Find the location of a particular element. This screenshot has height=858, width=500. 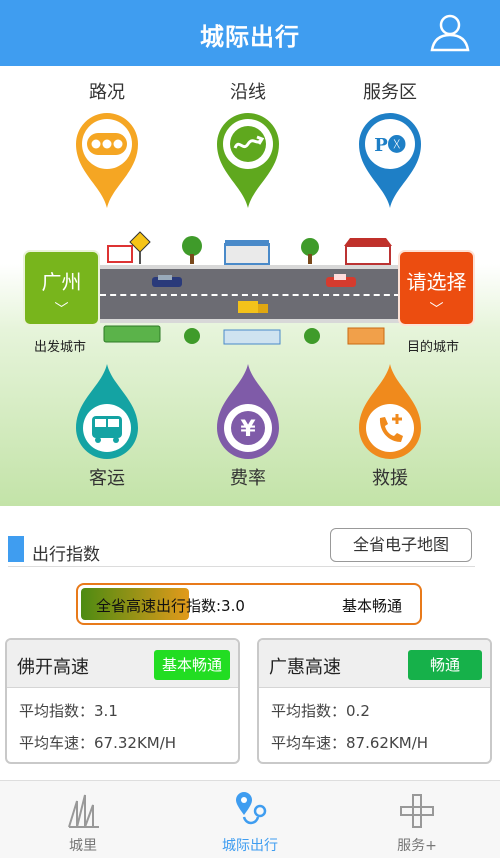

city-buildings-icon is located at coordinates (83, 811).